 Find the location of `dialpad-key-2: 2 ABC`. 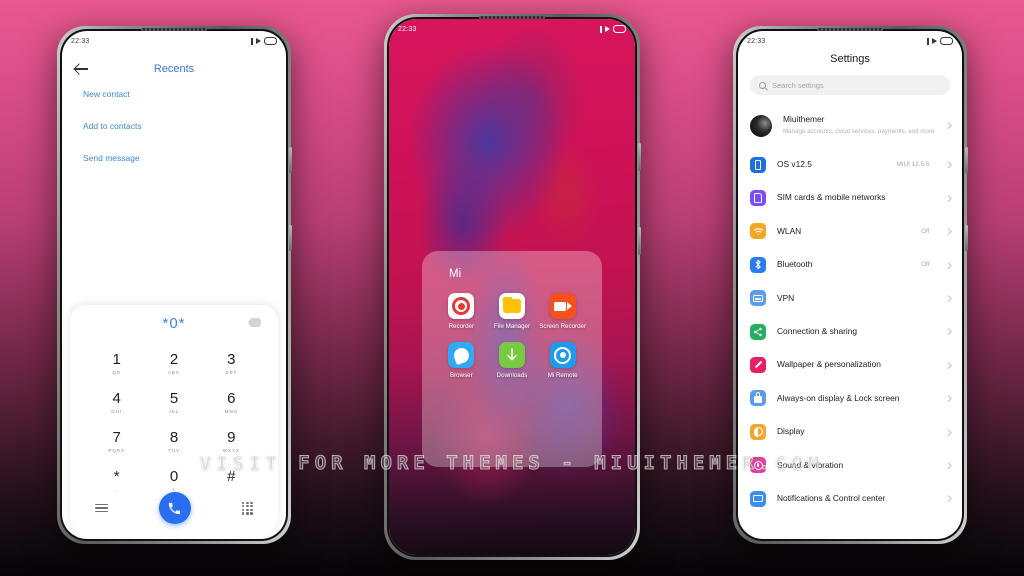

dialpad-key-2: 2 ABC is located at coordinates (173, 363).